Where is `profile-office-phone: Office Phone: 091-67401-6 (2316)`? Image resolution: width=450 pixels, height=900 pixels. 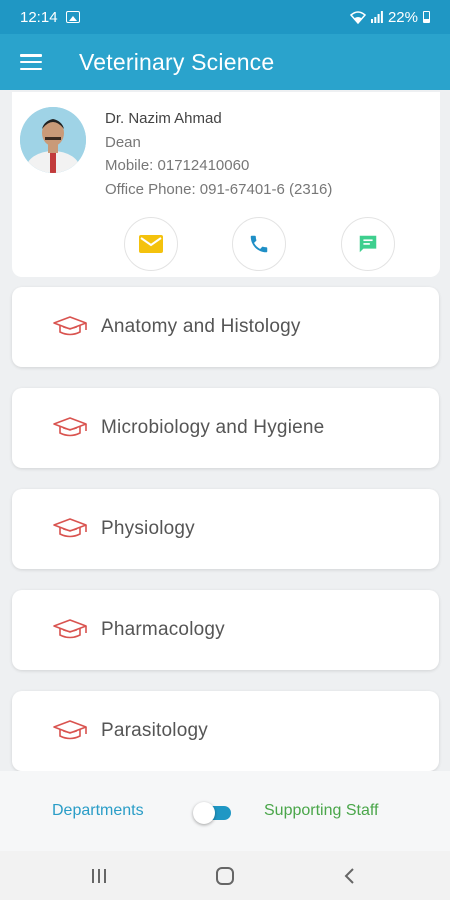 profile-office-phone: Office Phone: 091-67401-6 (2316) is located at coordinates (219, 189).